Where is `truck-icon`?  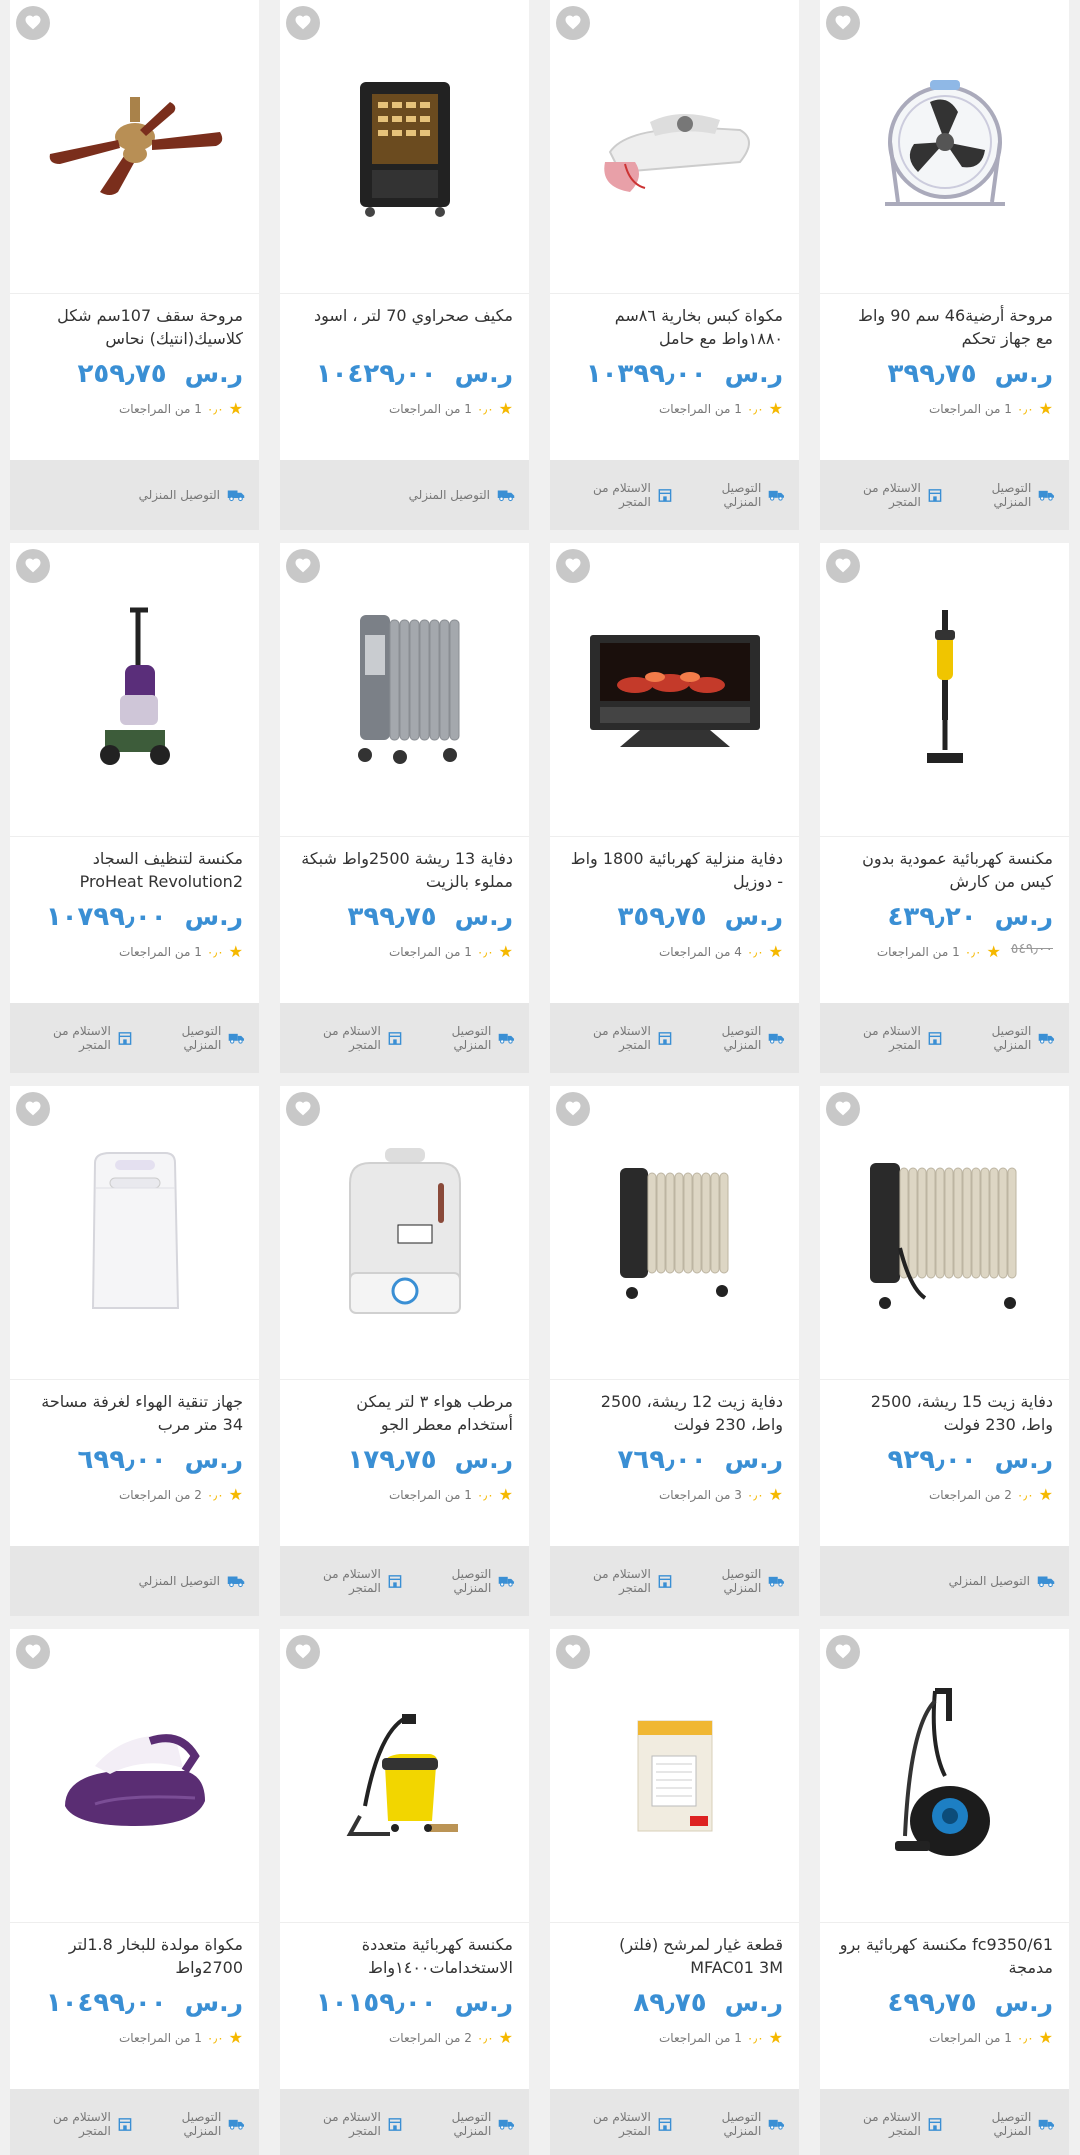 truck-icon is located at coordinates (236, 496).